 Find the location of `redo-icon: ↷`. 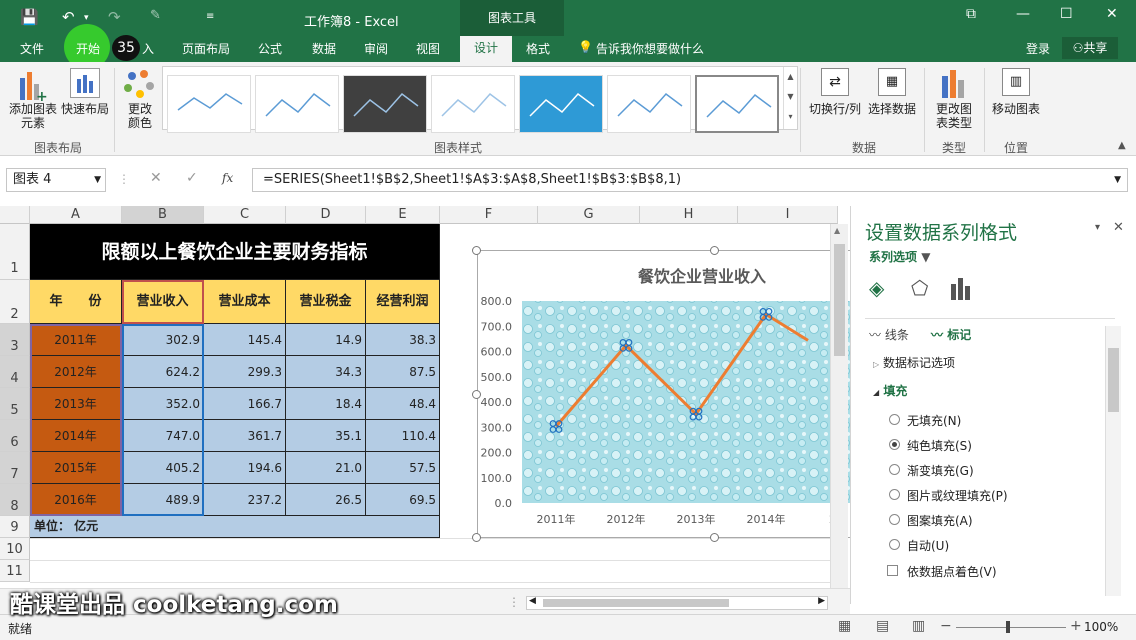

redo-icon: ↷ is located at coordinates (114, 17).